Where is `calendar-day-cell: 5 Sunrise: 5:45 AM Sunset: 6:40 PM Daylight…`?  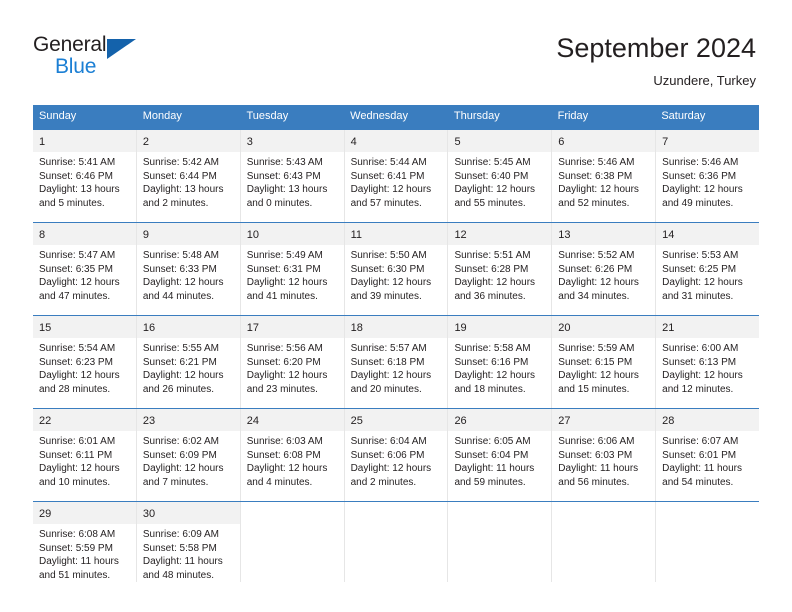
calendar-day-cell: 5 Sunrise: 5:45 AM Sunset: 6:40 PM Daylight… is located at coordinates (500, 176).